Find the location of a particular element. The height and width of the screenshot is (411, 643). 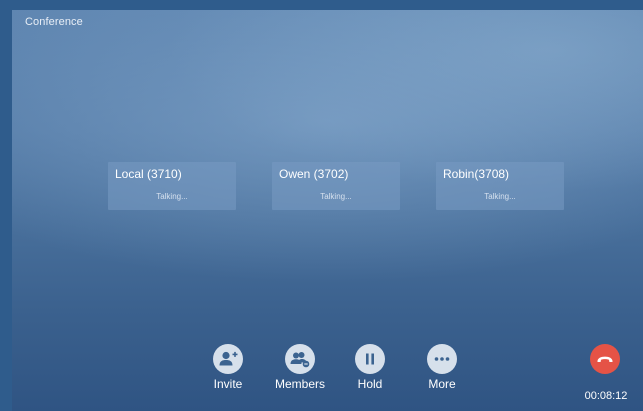

participant-name: Robin(3708) is located at coordinates (476, 174).